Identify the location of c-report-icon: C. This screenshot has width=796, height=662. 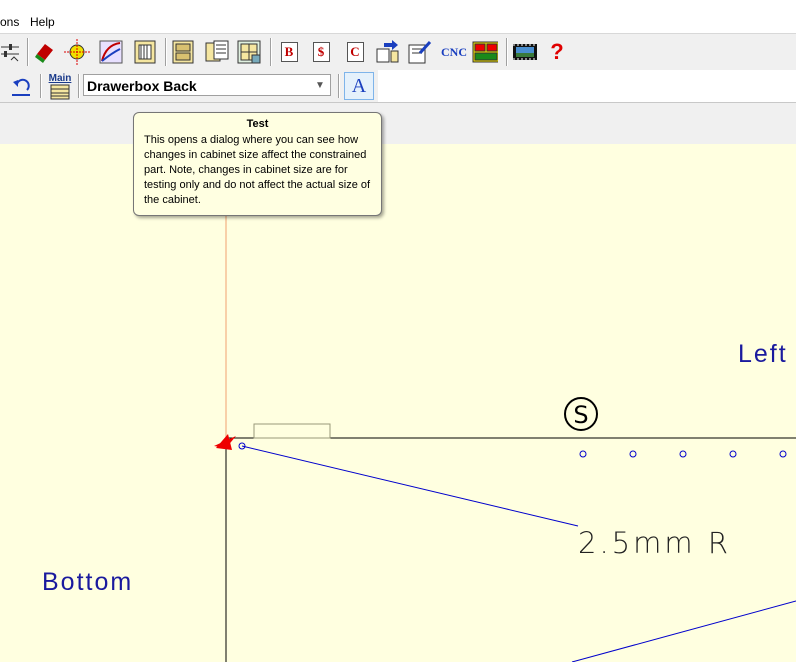
(355, 52).